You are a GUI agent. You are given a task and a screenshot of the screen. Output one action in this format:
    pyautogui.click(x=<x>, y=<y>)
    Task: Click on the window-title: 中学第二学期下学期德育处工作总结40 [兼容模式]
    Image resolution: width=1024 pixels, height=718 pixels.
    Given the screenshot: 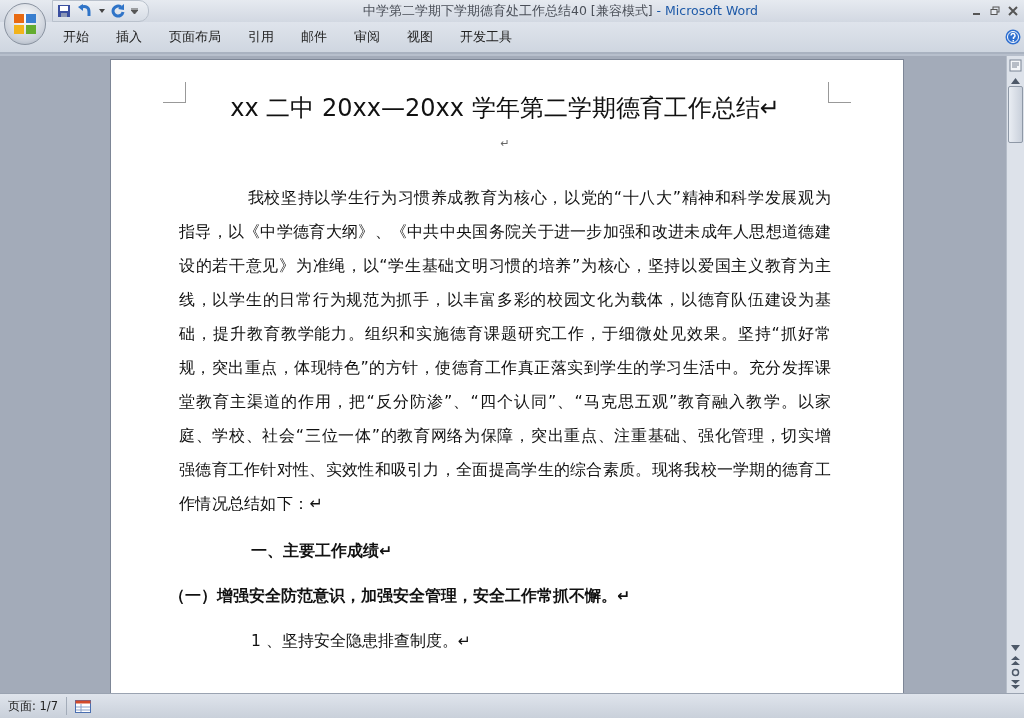 What is the action you would take?
    pyautogui.click(x=507, y=10)
    